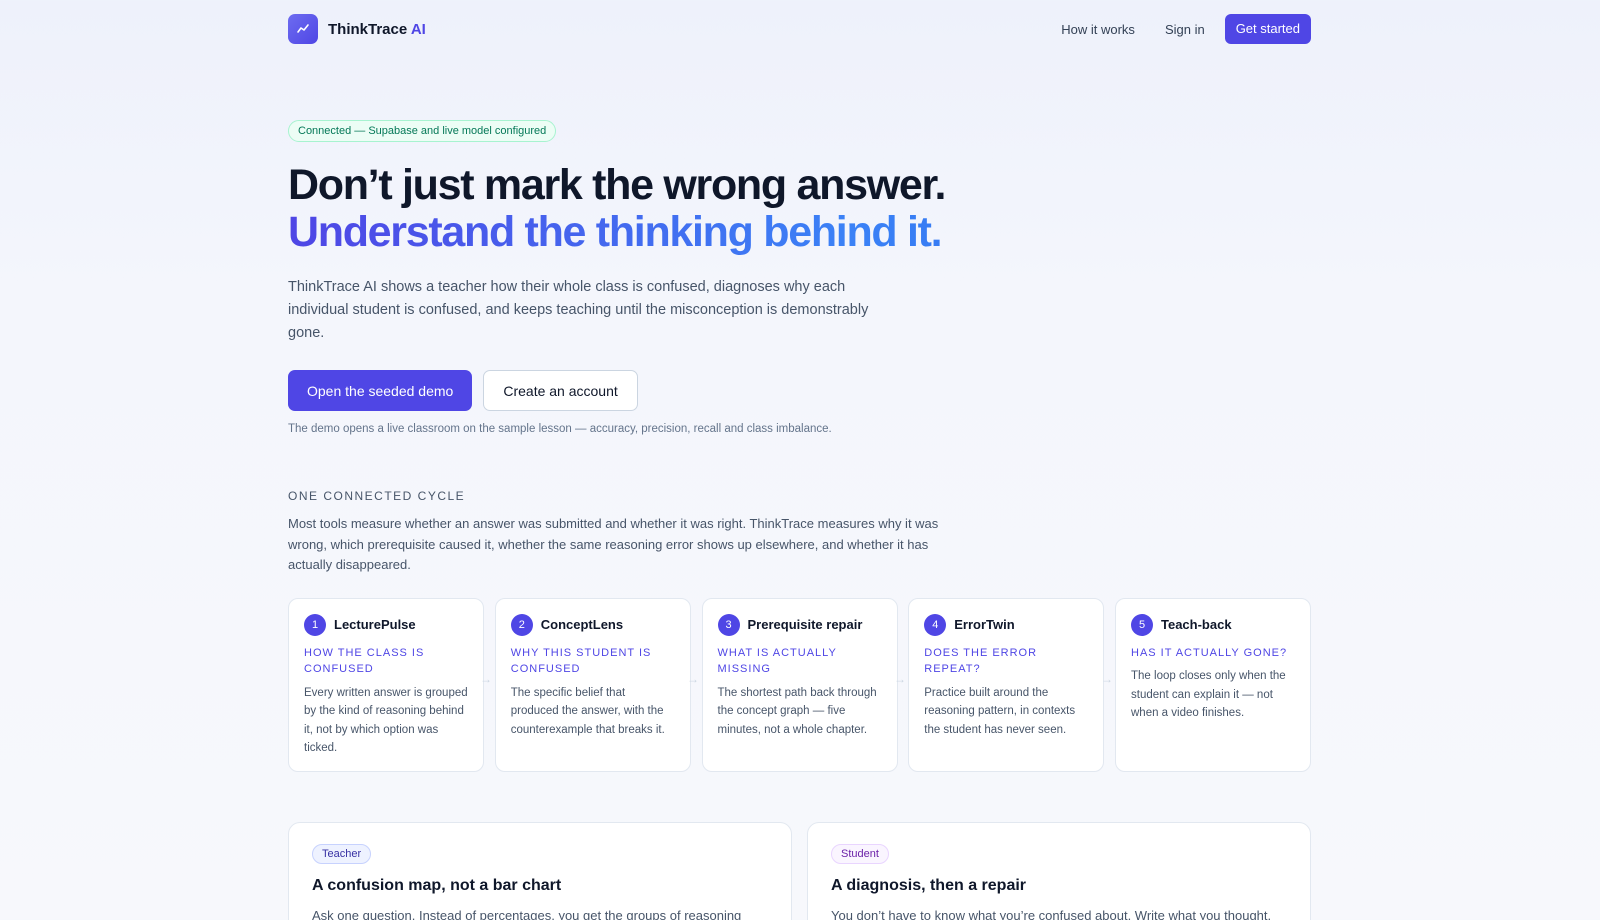 This screenshot has width=1600, height=920. I want to click on create-account-button: Create an account, so click(560, 390).